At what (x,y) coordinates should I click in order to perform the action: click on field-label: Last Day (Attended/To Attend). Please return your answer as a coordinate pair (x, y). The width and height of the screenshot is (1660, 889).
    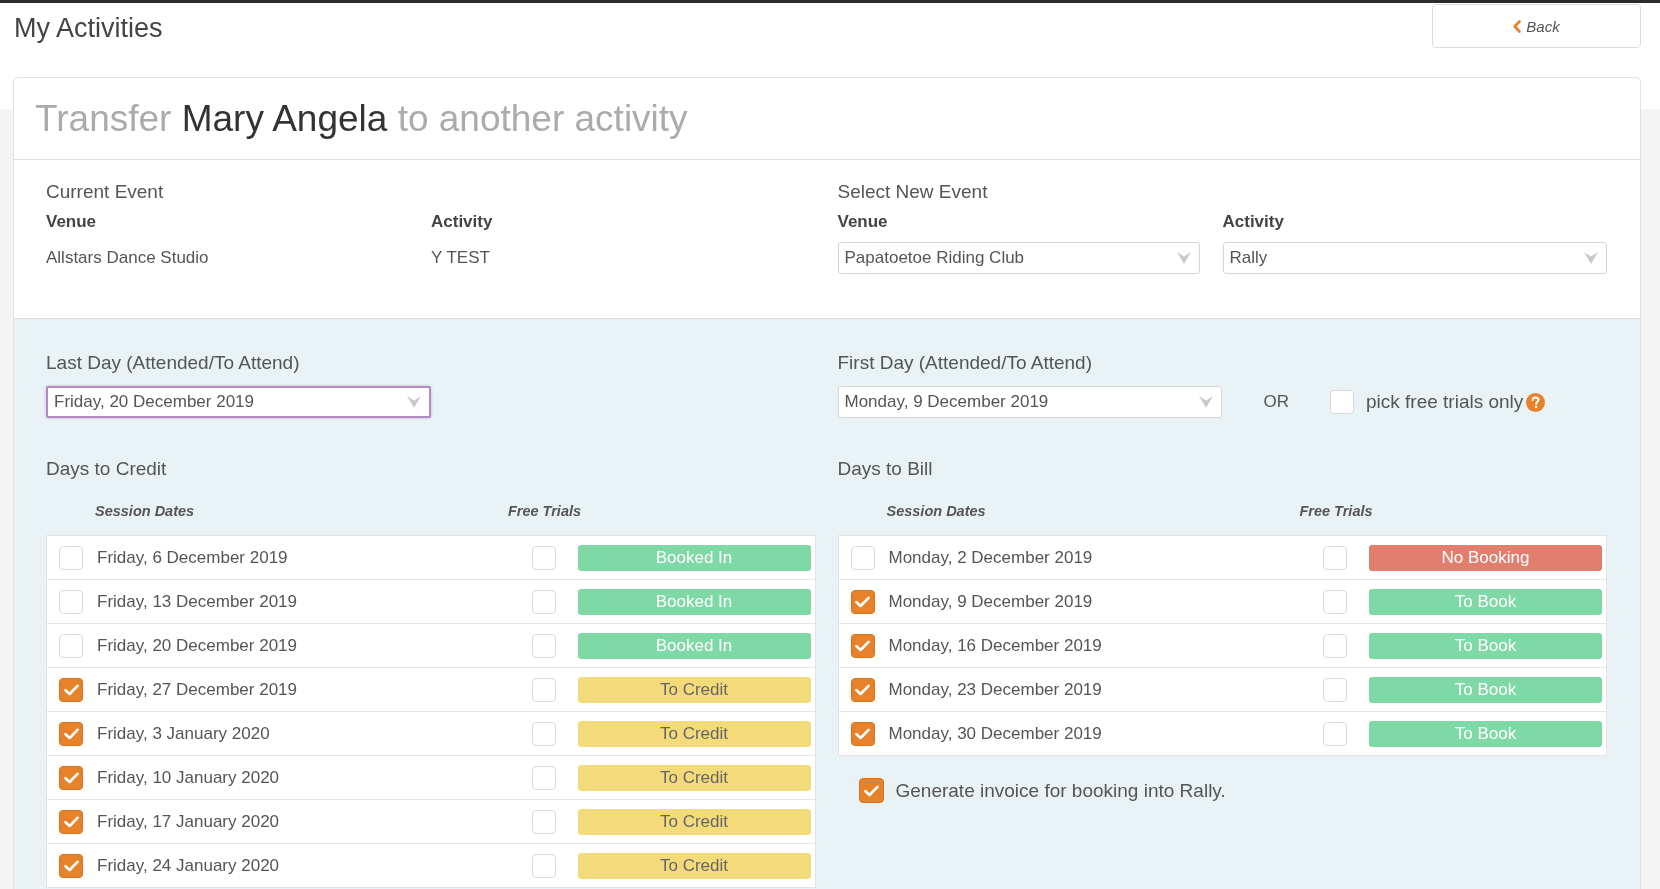
    Looking at the image, I should click on (173, 363).